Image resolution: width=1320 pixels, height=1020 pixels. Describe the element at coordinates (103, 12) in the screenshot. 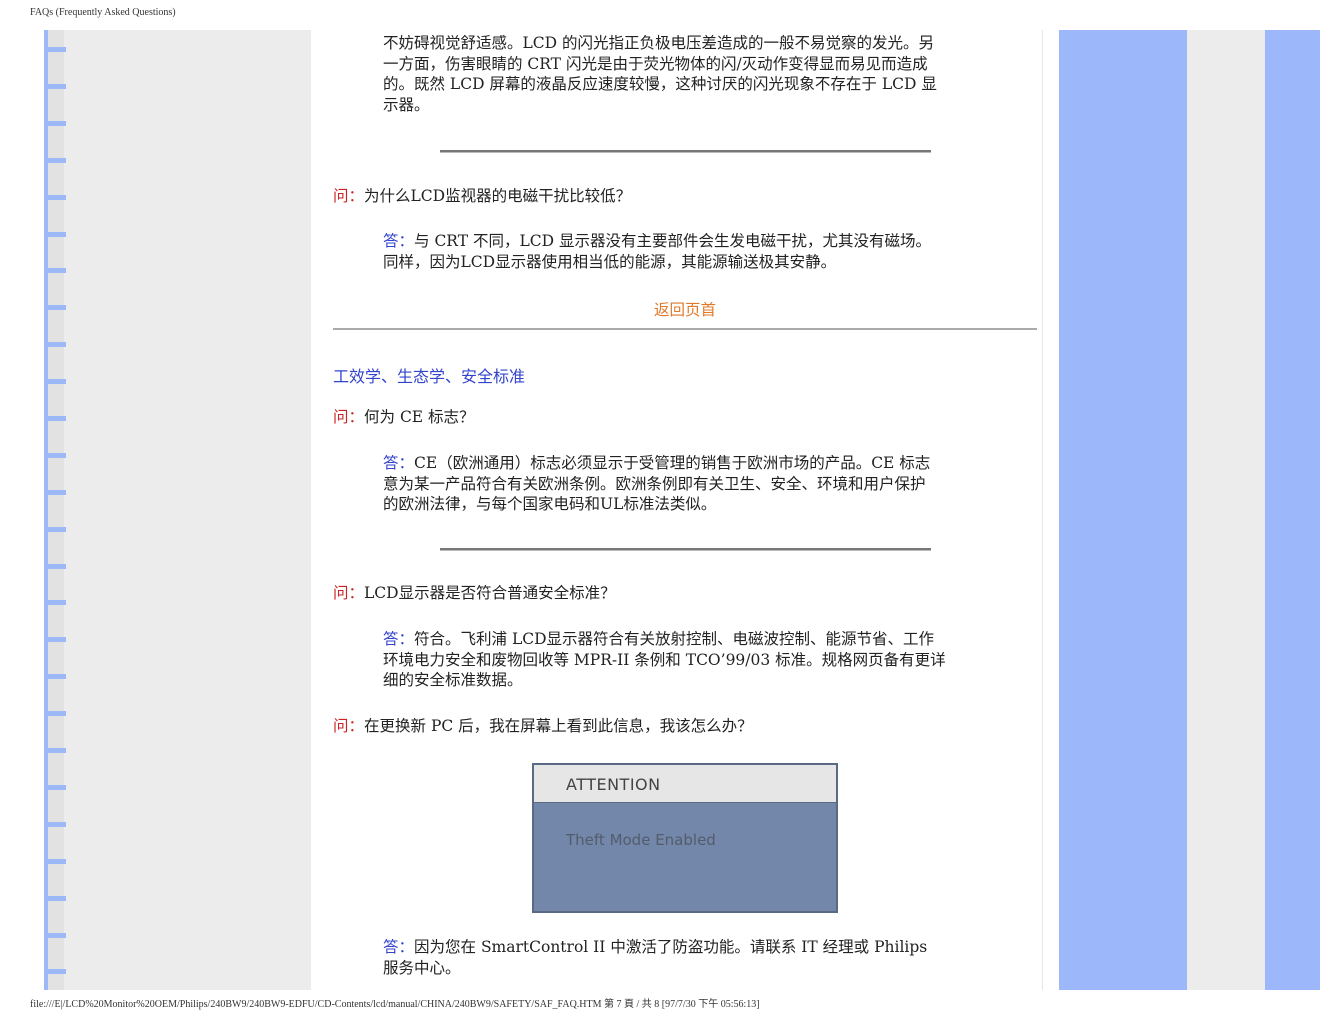

I see `print-header-title: FAQs (Frequently Asked Questions)` at that location.